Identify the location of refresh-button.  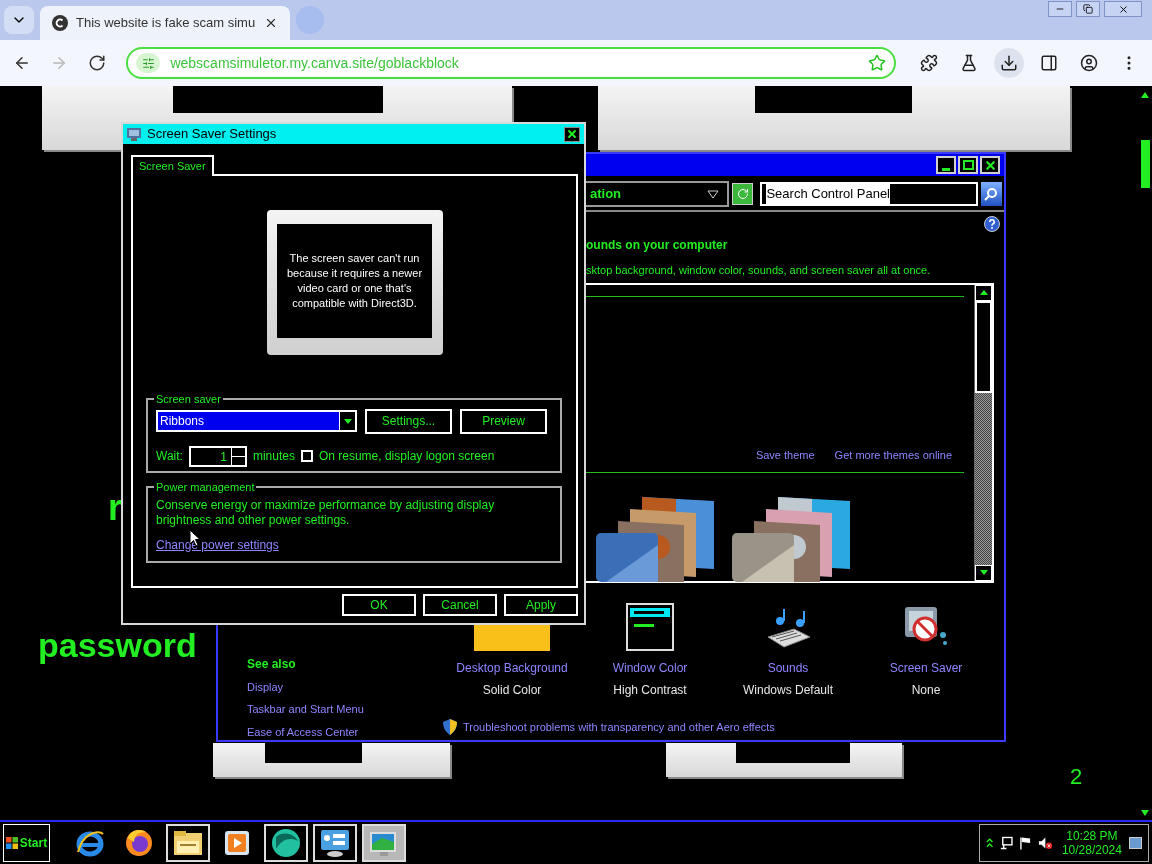
(742, 194).